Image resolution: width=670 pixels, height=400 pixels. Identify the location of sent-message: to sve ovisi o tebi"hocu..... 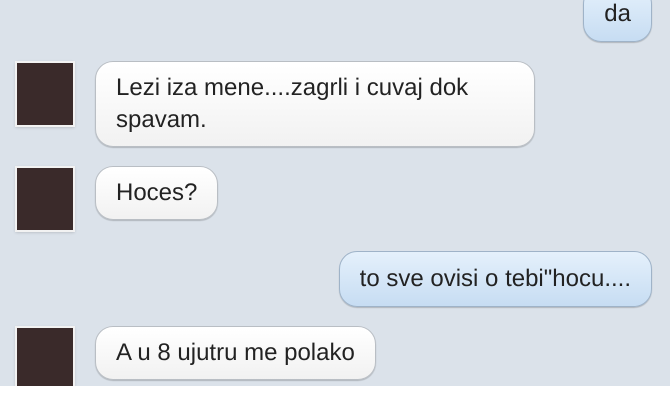
(495, 279).